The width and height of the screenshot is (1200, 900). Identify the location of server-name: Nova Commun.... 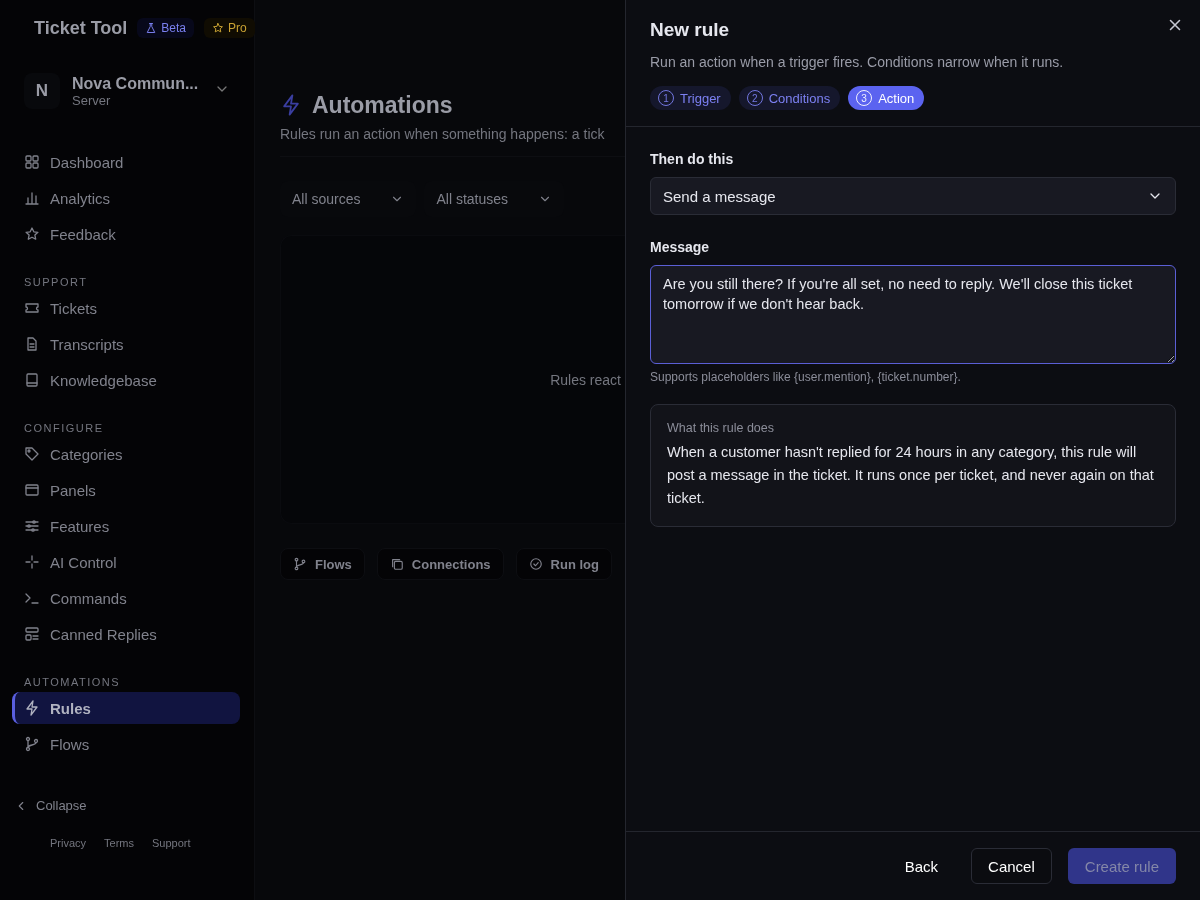
(135, 83).